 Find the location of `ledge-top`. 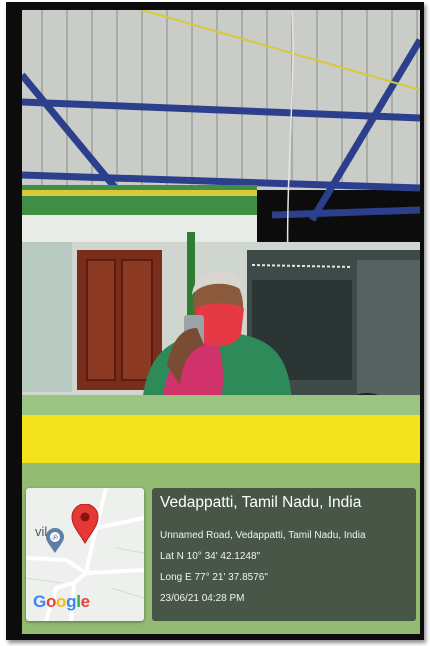

ledge-top is located at coordinates (221, 406).